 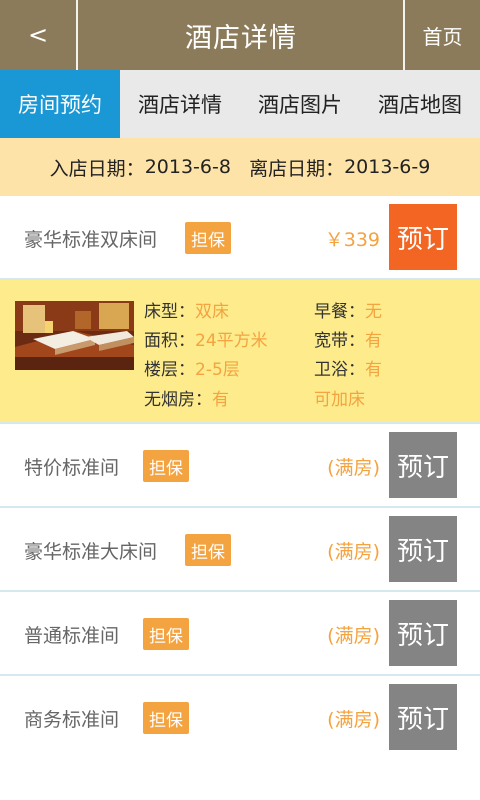 I want to click on extra-bed: 可加床, so click(x=339, y=400).